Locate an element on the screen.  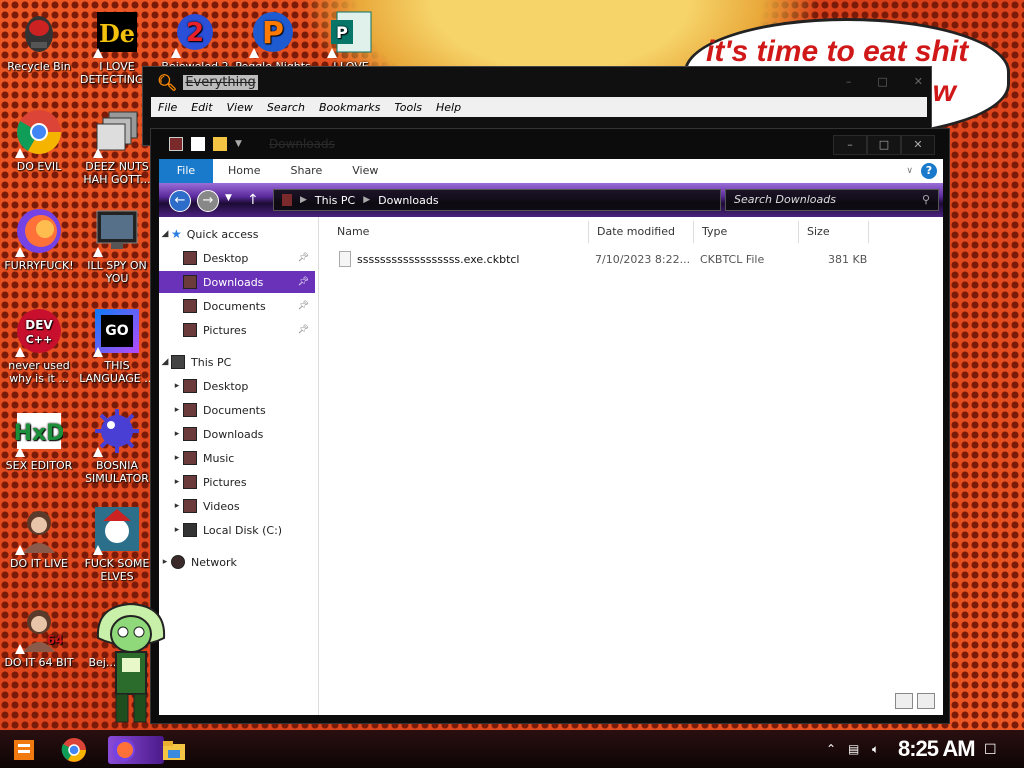
tab-file: File is located at coordinates (186, 171).